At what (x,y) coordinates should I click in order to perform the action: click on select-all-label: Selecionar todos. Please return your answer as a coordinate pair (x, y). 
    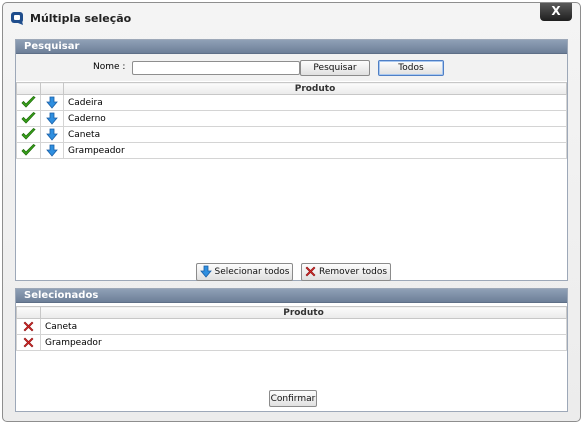
    Looking at the image, I should click on (252, 272).